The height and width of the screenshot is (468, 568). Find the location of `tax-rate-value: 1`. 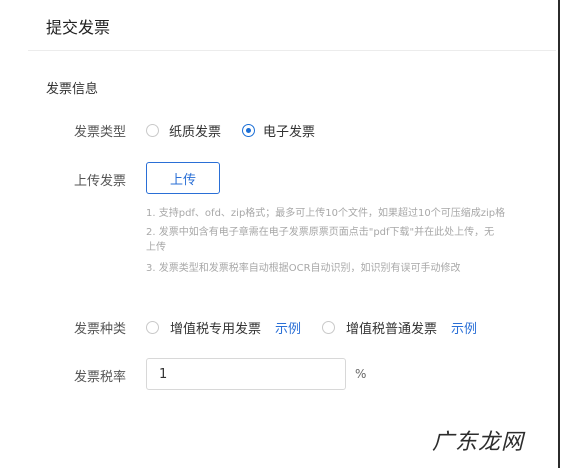

tax-rate-value: 1 is located at coordinates (163, 374).